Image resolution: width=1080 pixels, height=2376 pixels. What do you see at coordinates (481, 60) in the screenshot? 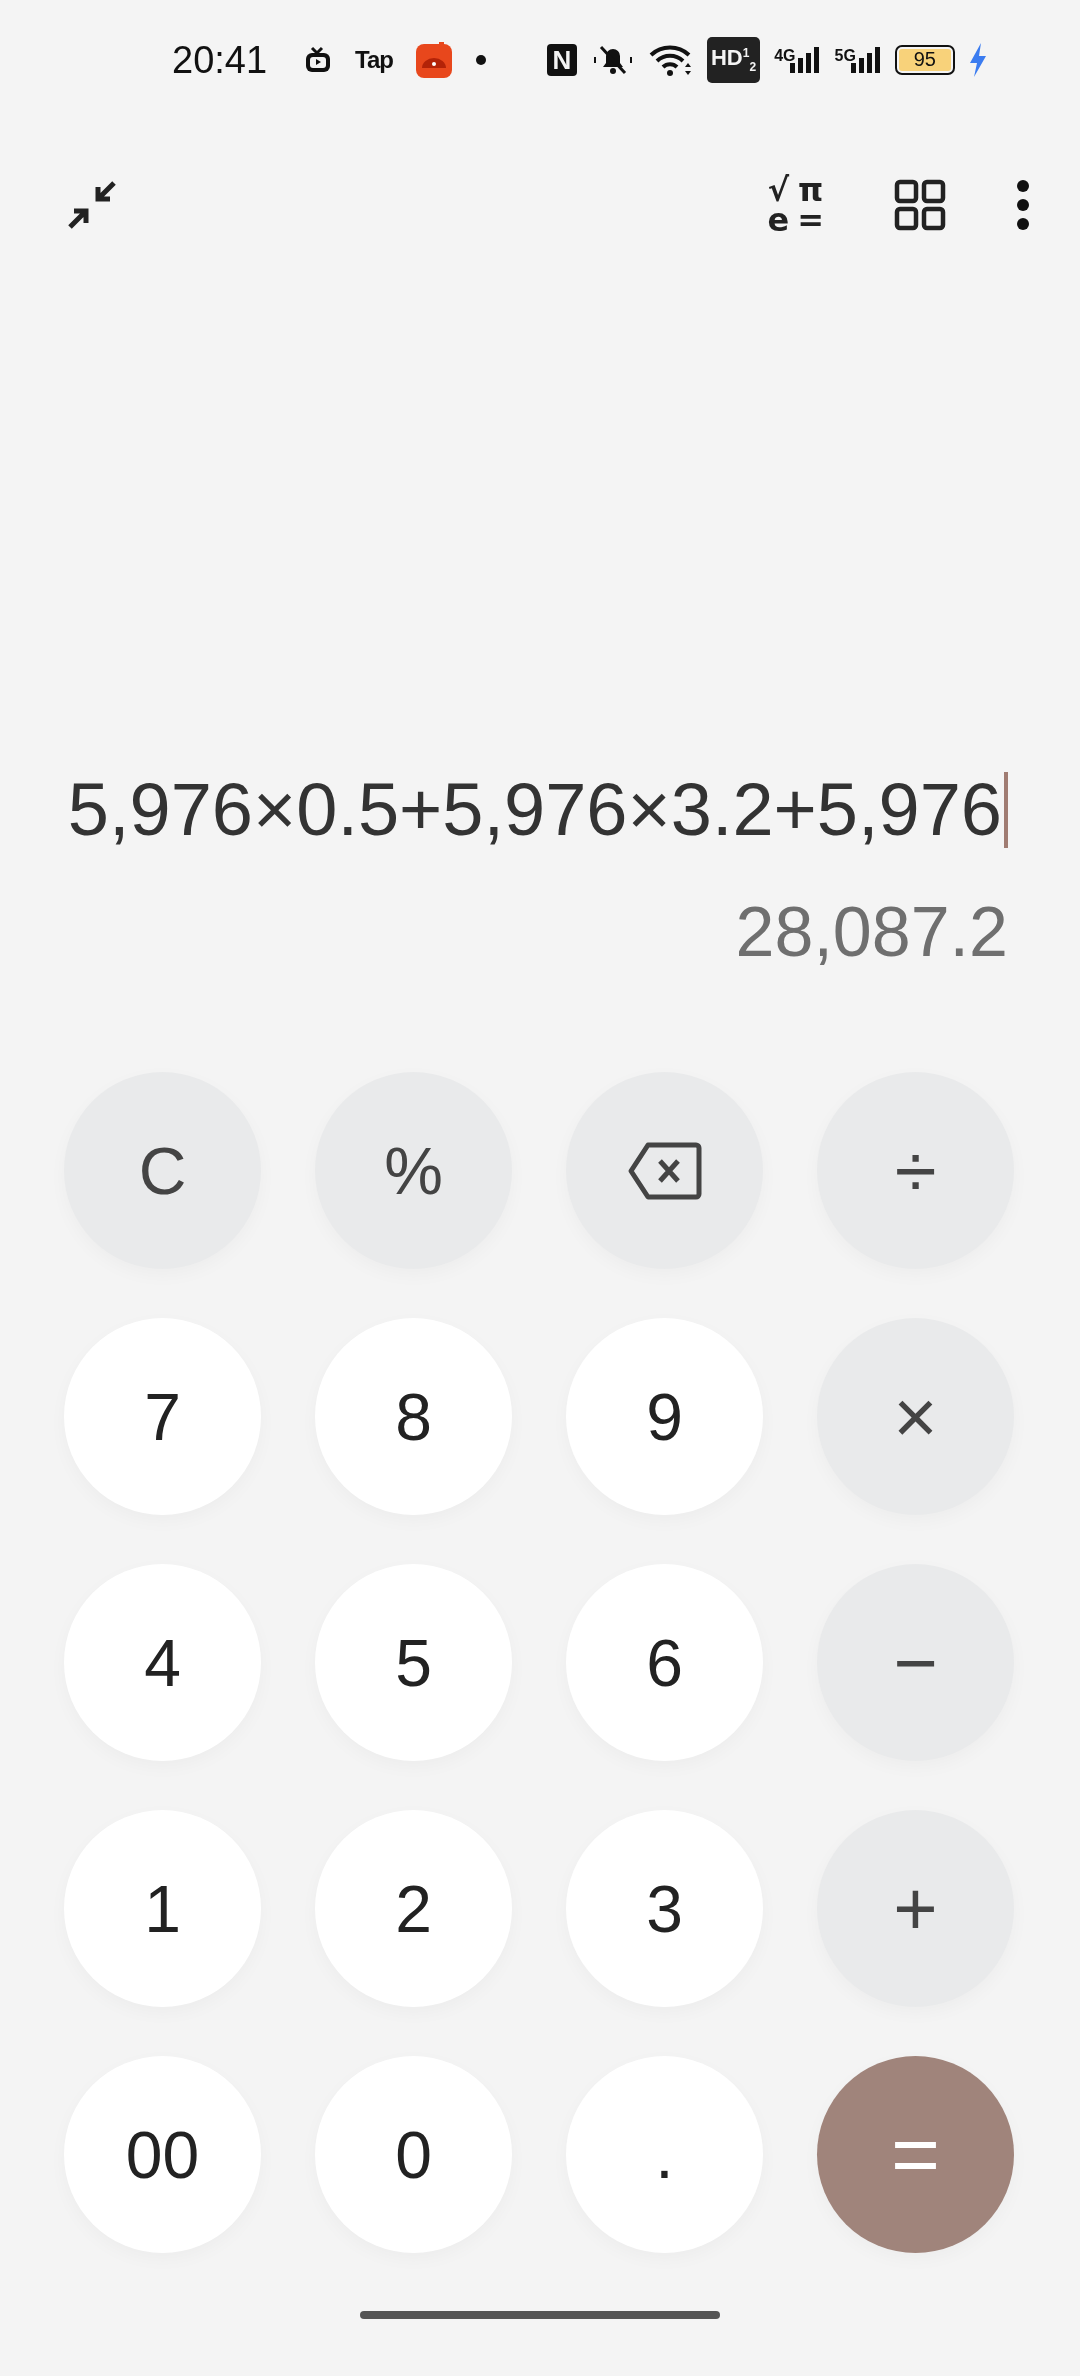
I see `dot-icon` at bounding box center [481, 60].